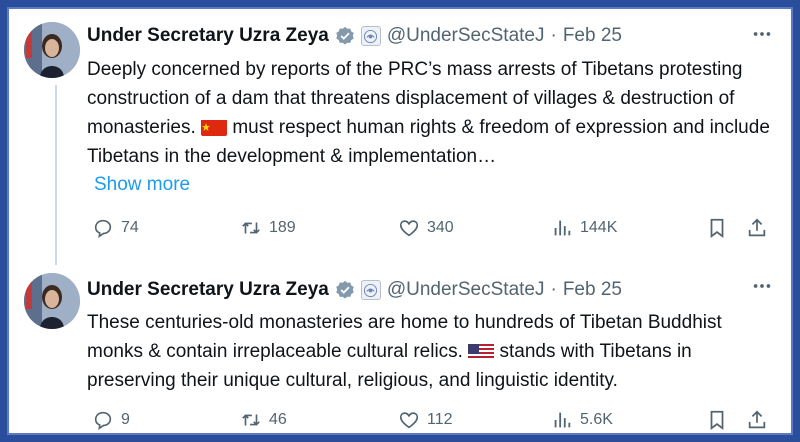 The width and height of the screenshot is (800, 442). I want to click on repost-button: 46, so click(263, 420).